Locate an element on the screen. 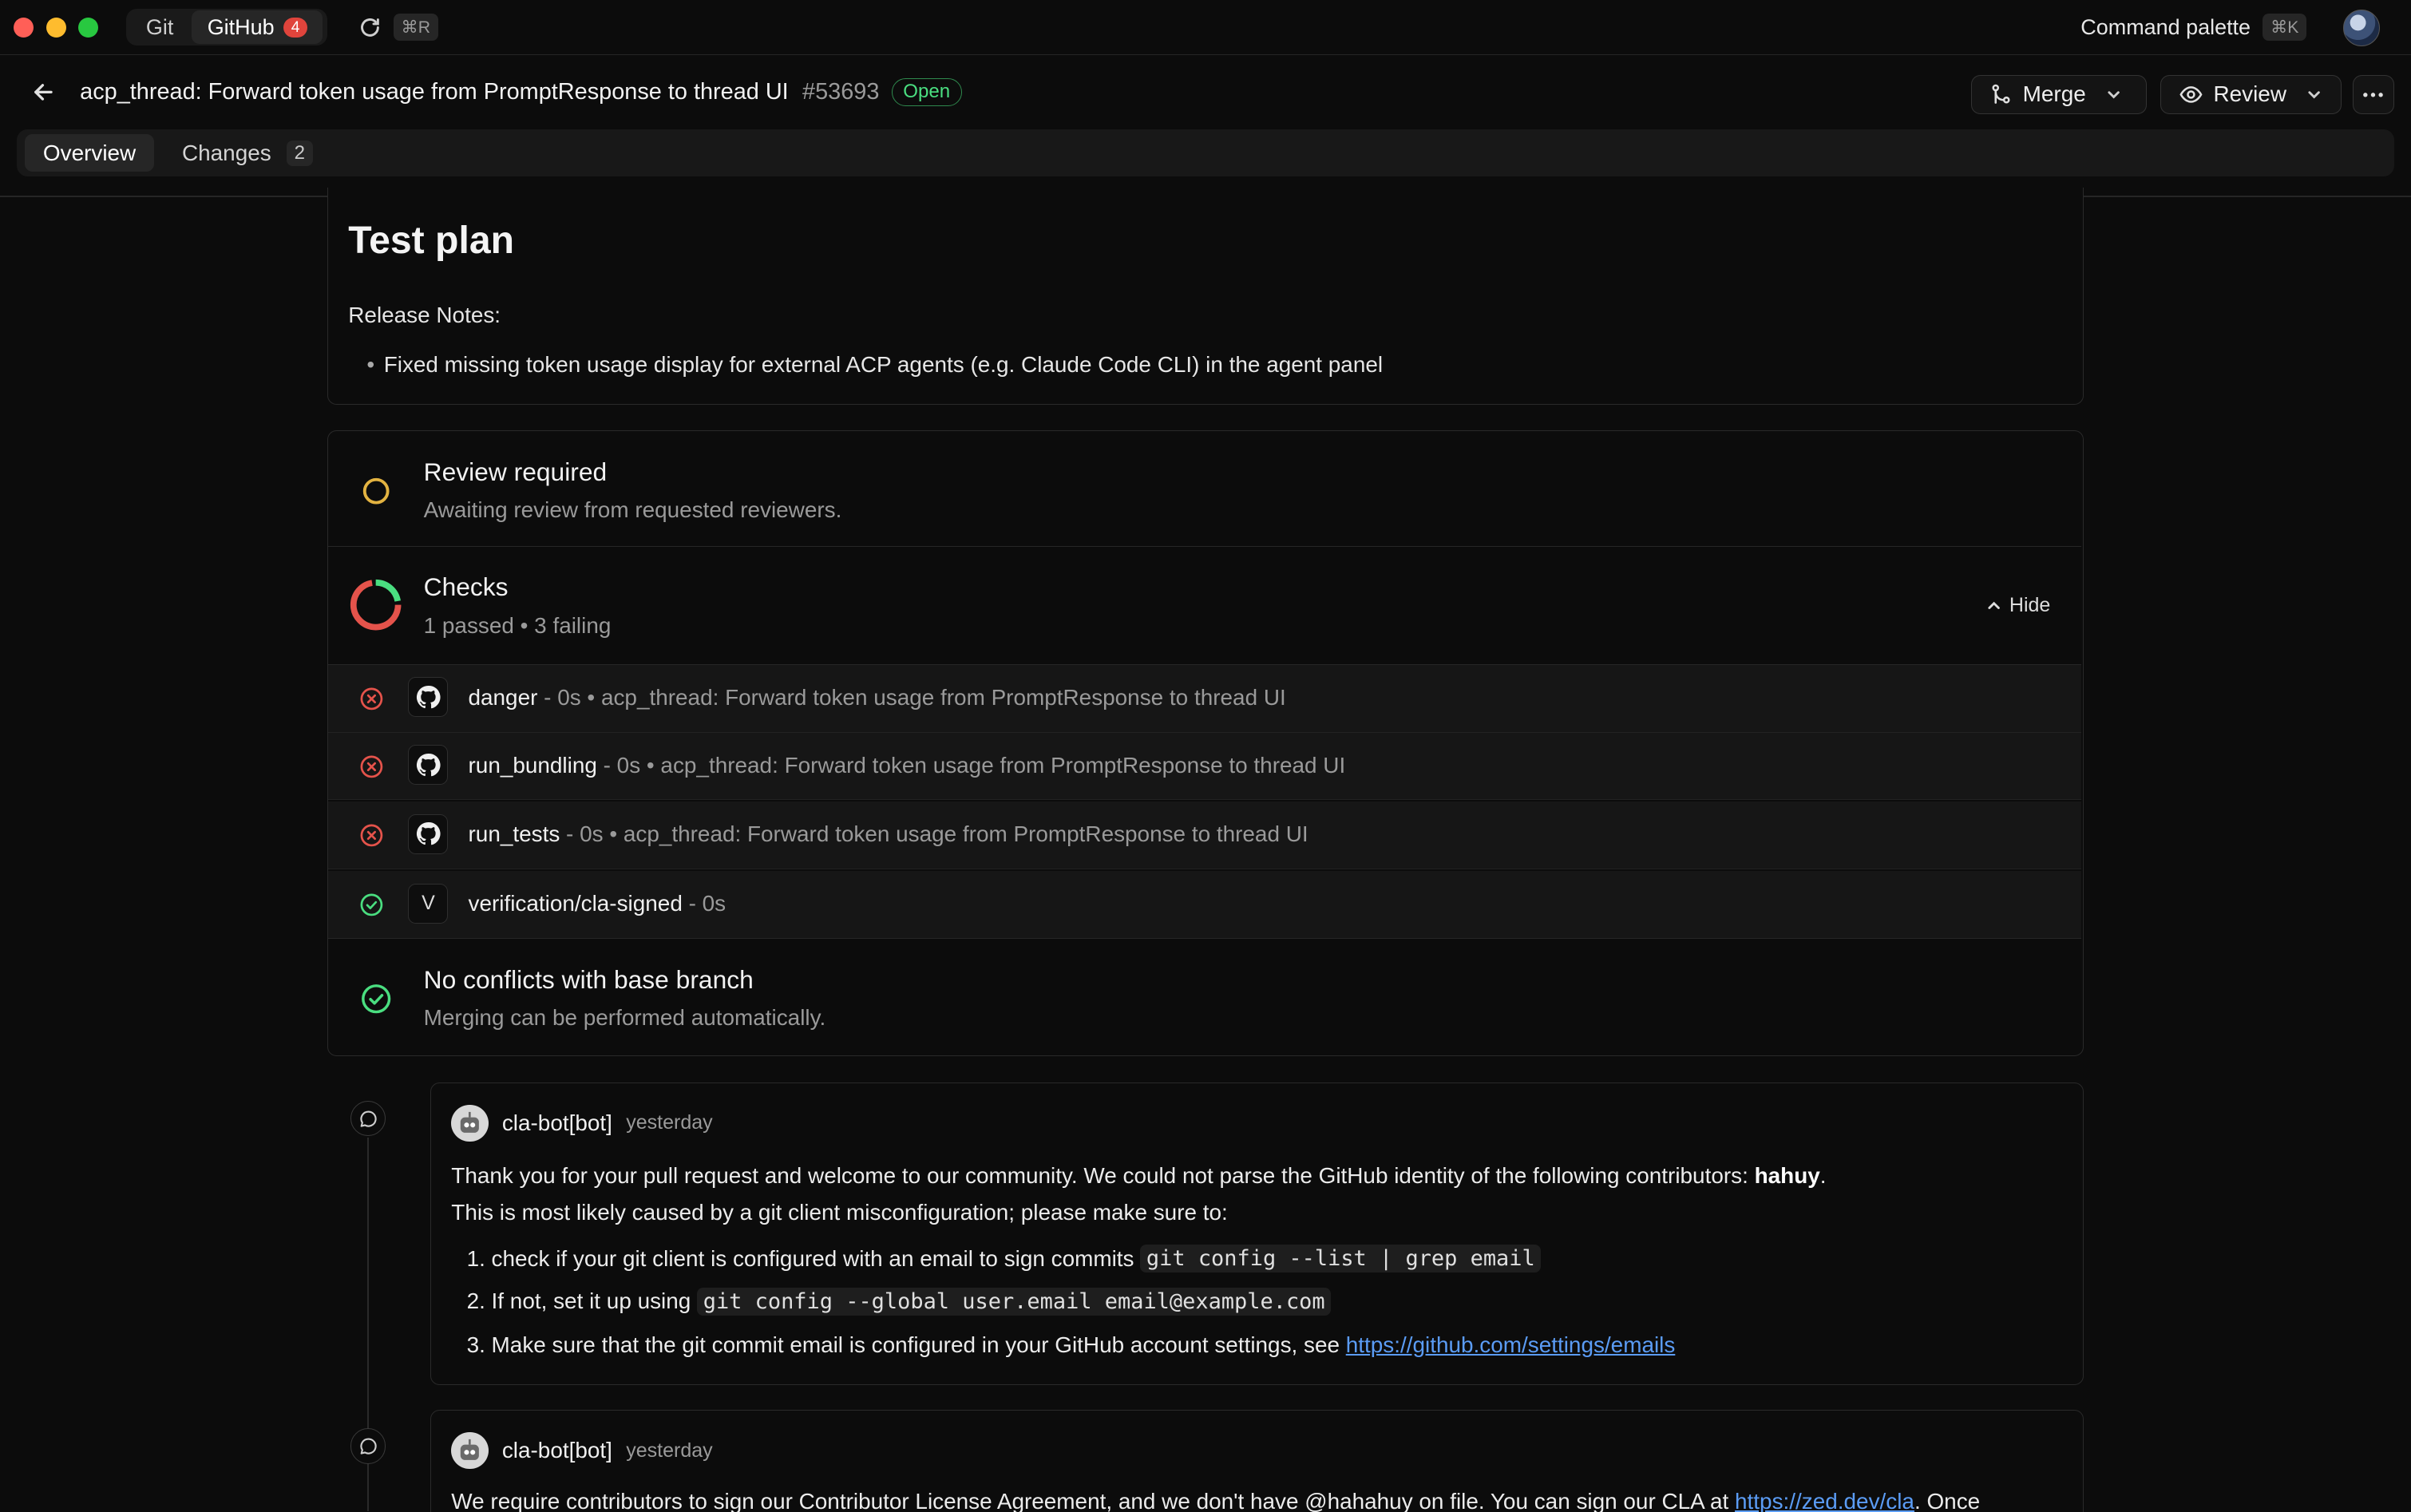 The image size is (2411, 1512). hide-checks-button: Hide is located at coordinates (2018, 605).